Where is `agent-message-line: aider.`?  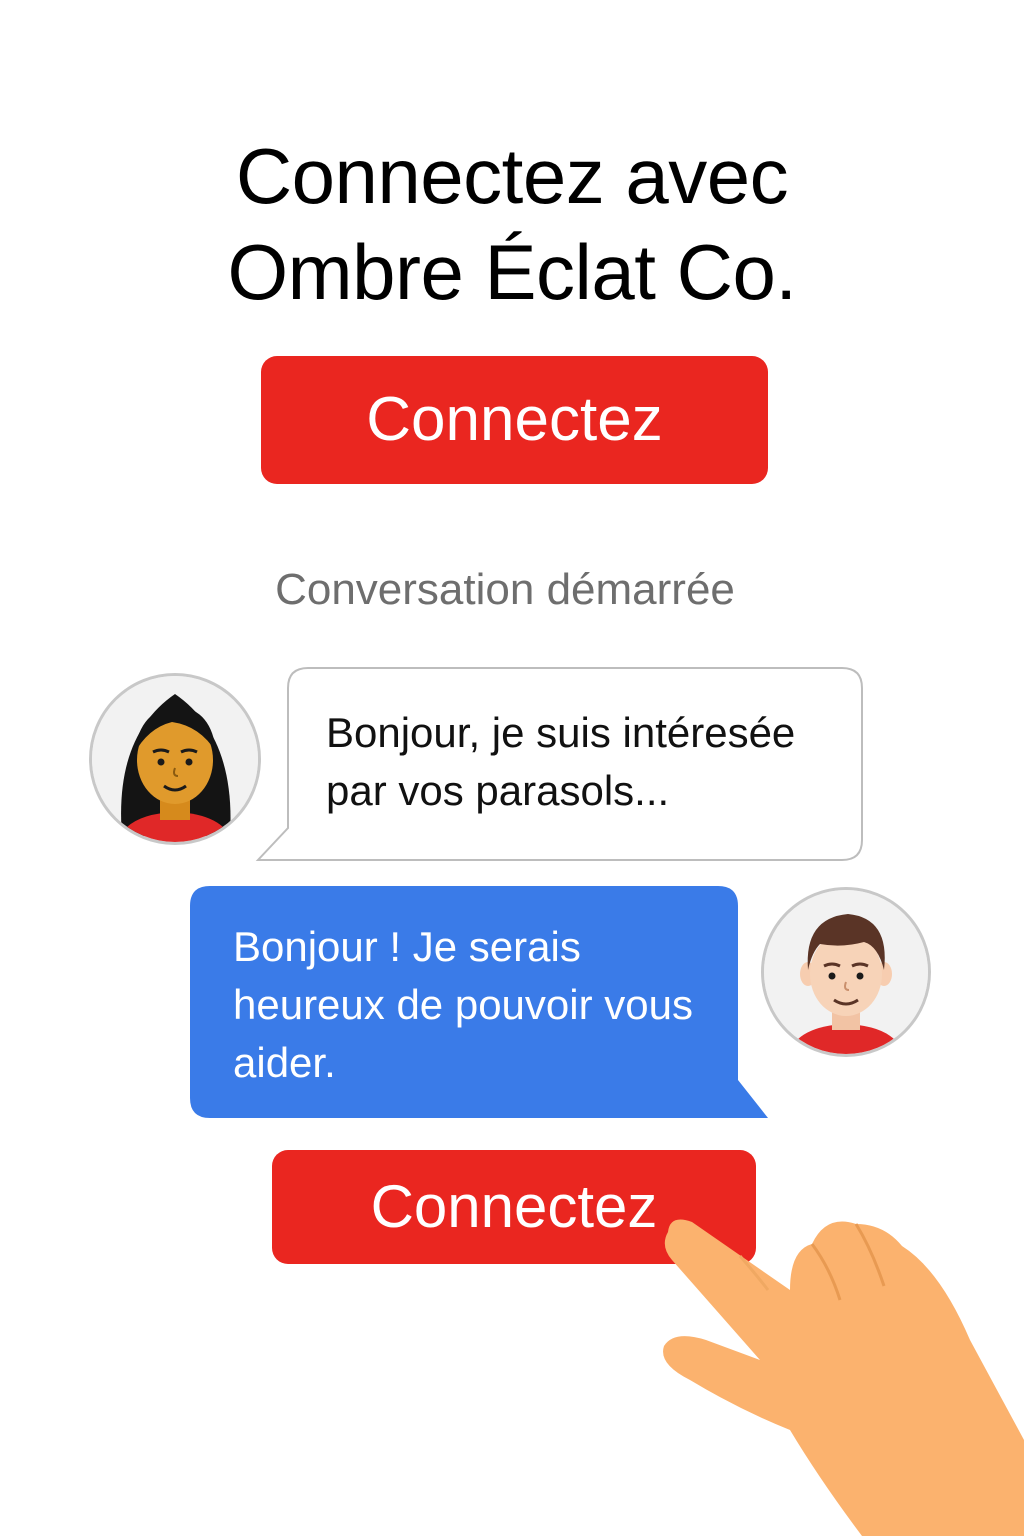 agent-message-line: aider. is located at coordinates (284, 1062).